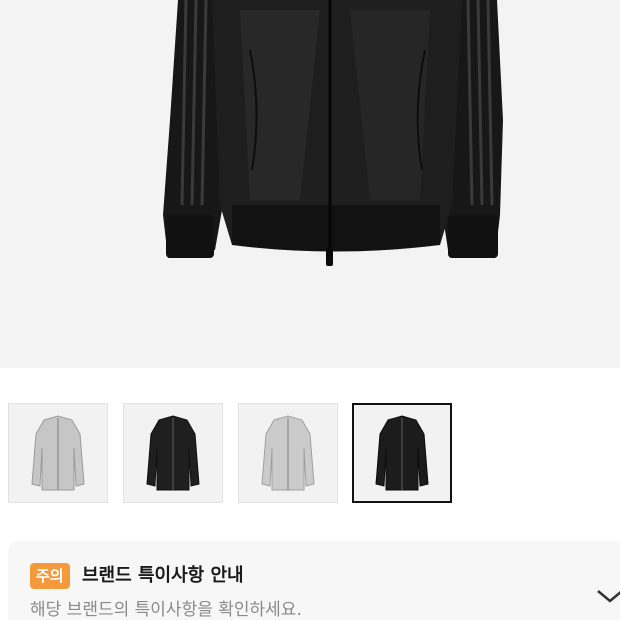 This screenshot has height=620, width=620. What do you see at coordinates (50, 576) in the screenshot?
I see `caution-badge: 주의` at bounding box center [50, 576].